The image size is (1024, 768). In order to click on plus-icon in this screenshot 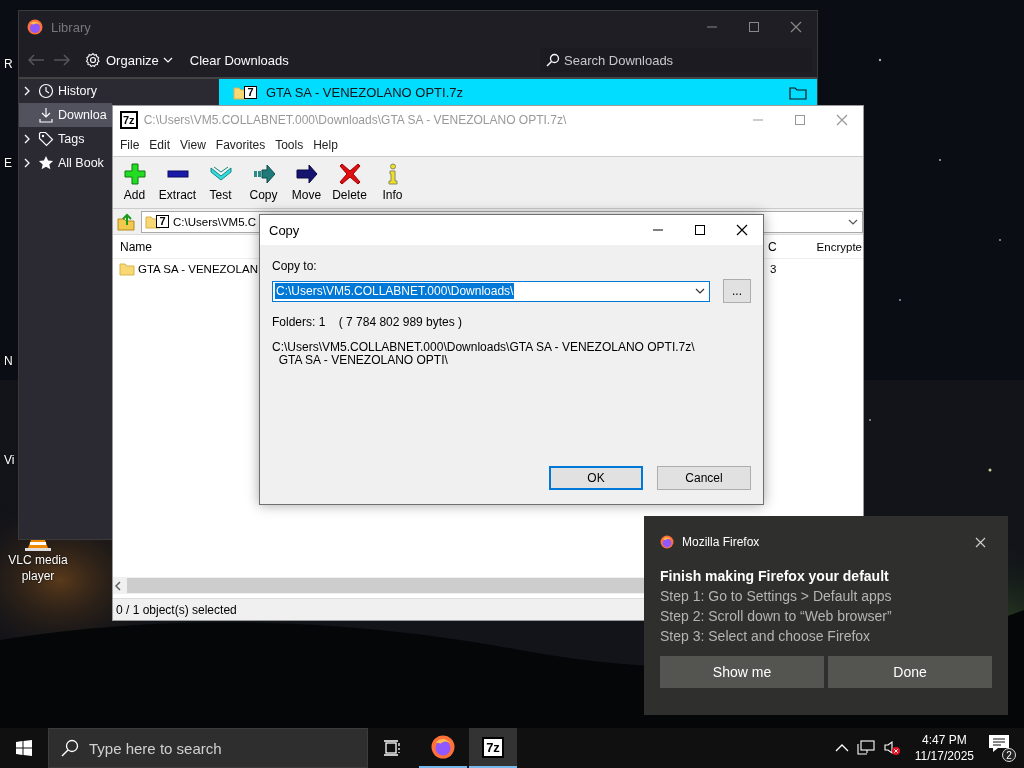, I will do `click(134, 174)`.